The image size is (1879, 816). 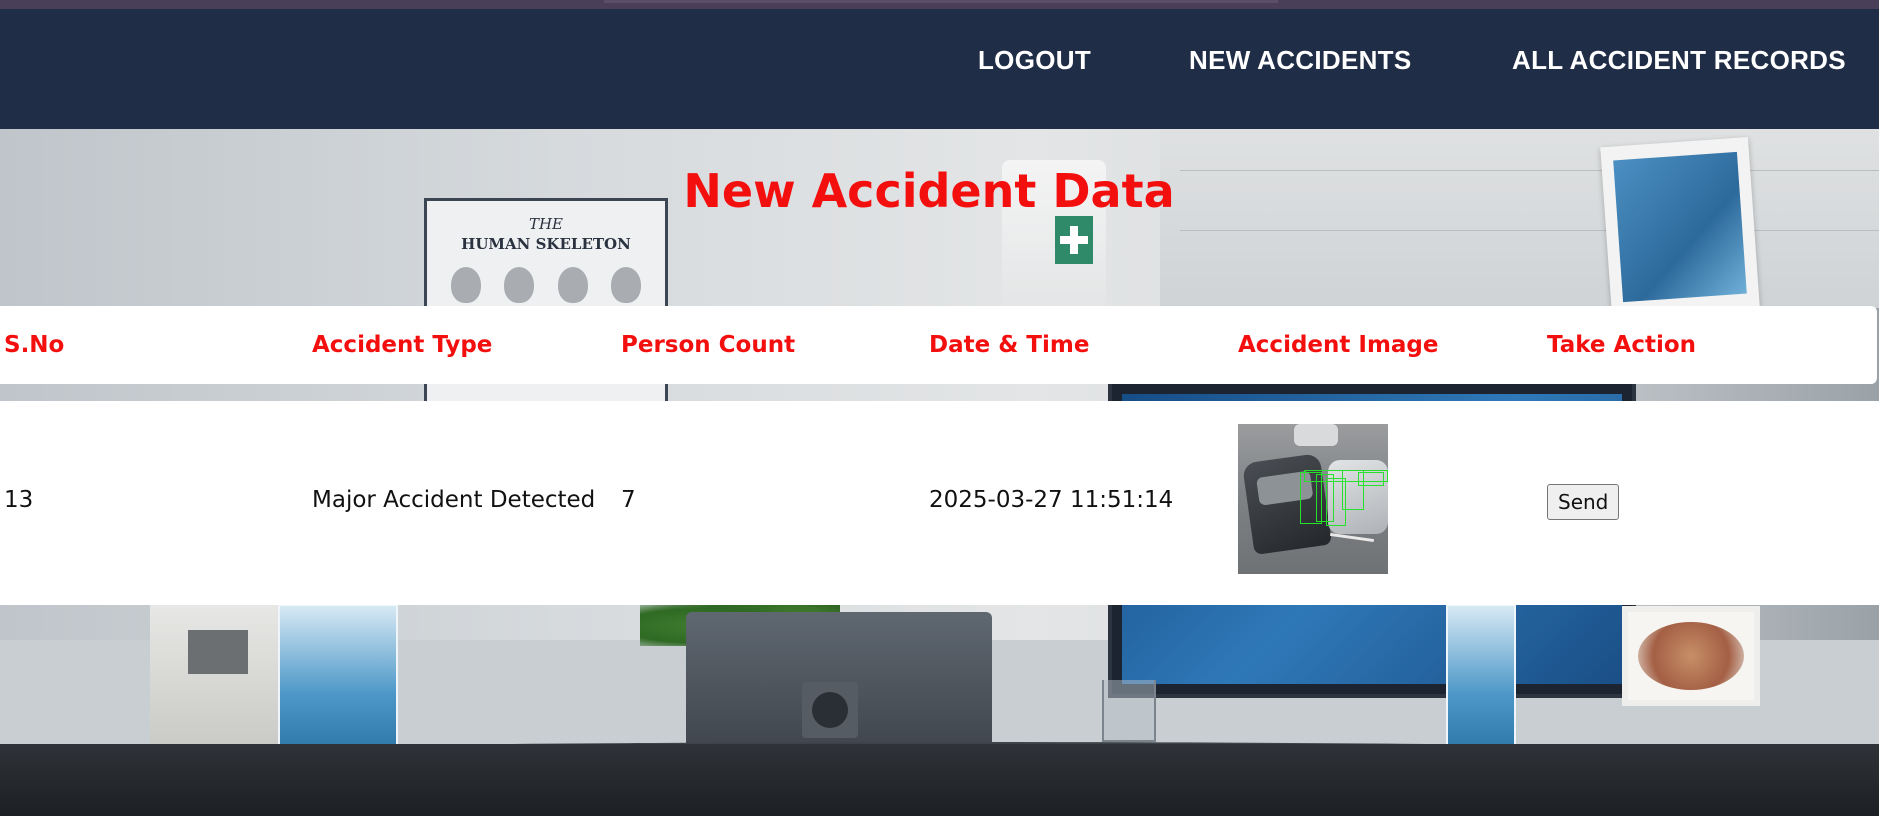 What do you see at coordinates (1352, 537) in the screenshot?
I see `road-marking` at bounding box center [1352, 537].